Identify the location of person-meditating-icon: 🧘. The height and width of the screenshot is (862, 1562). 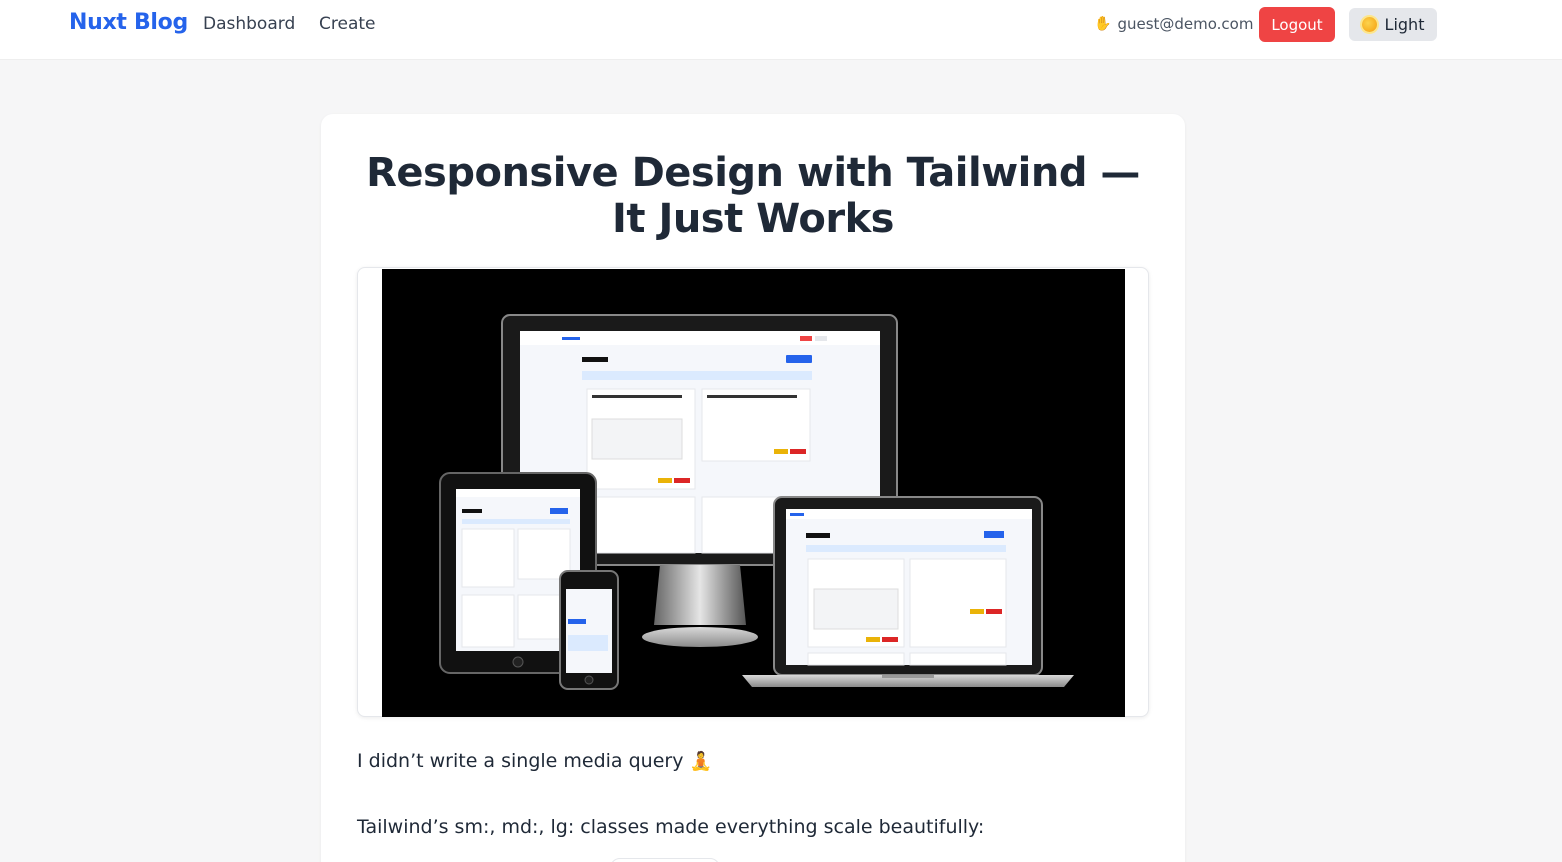
(700, 761).